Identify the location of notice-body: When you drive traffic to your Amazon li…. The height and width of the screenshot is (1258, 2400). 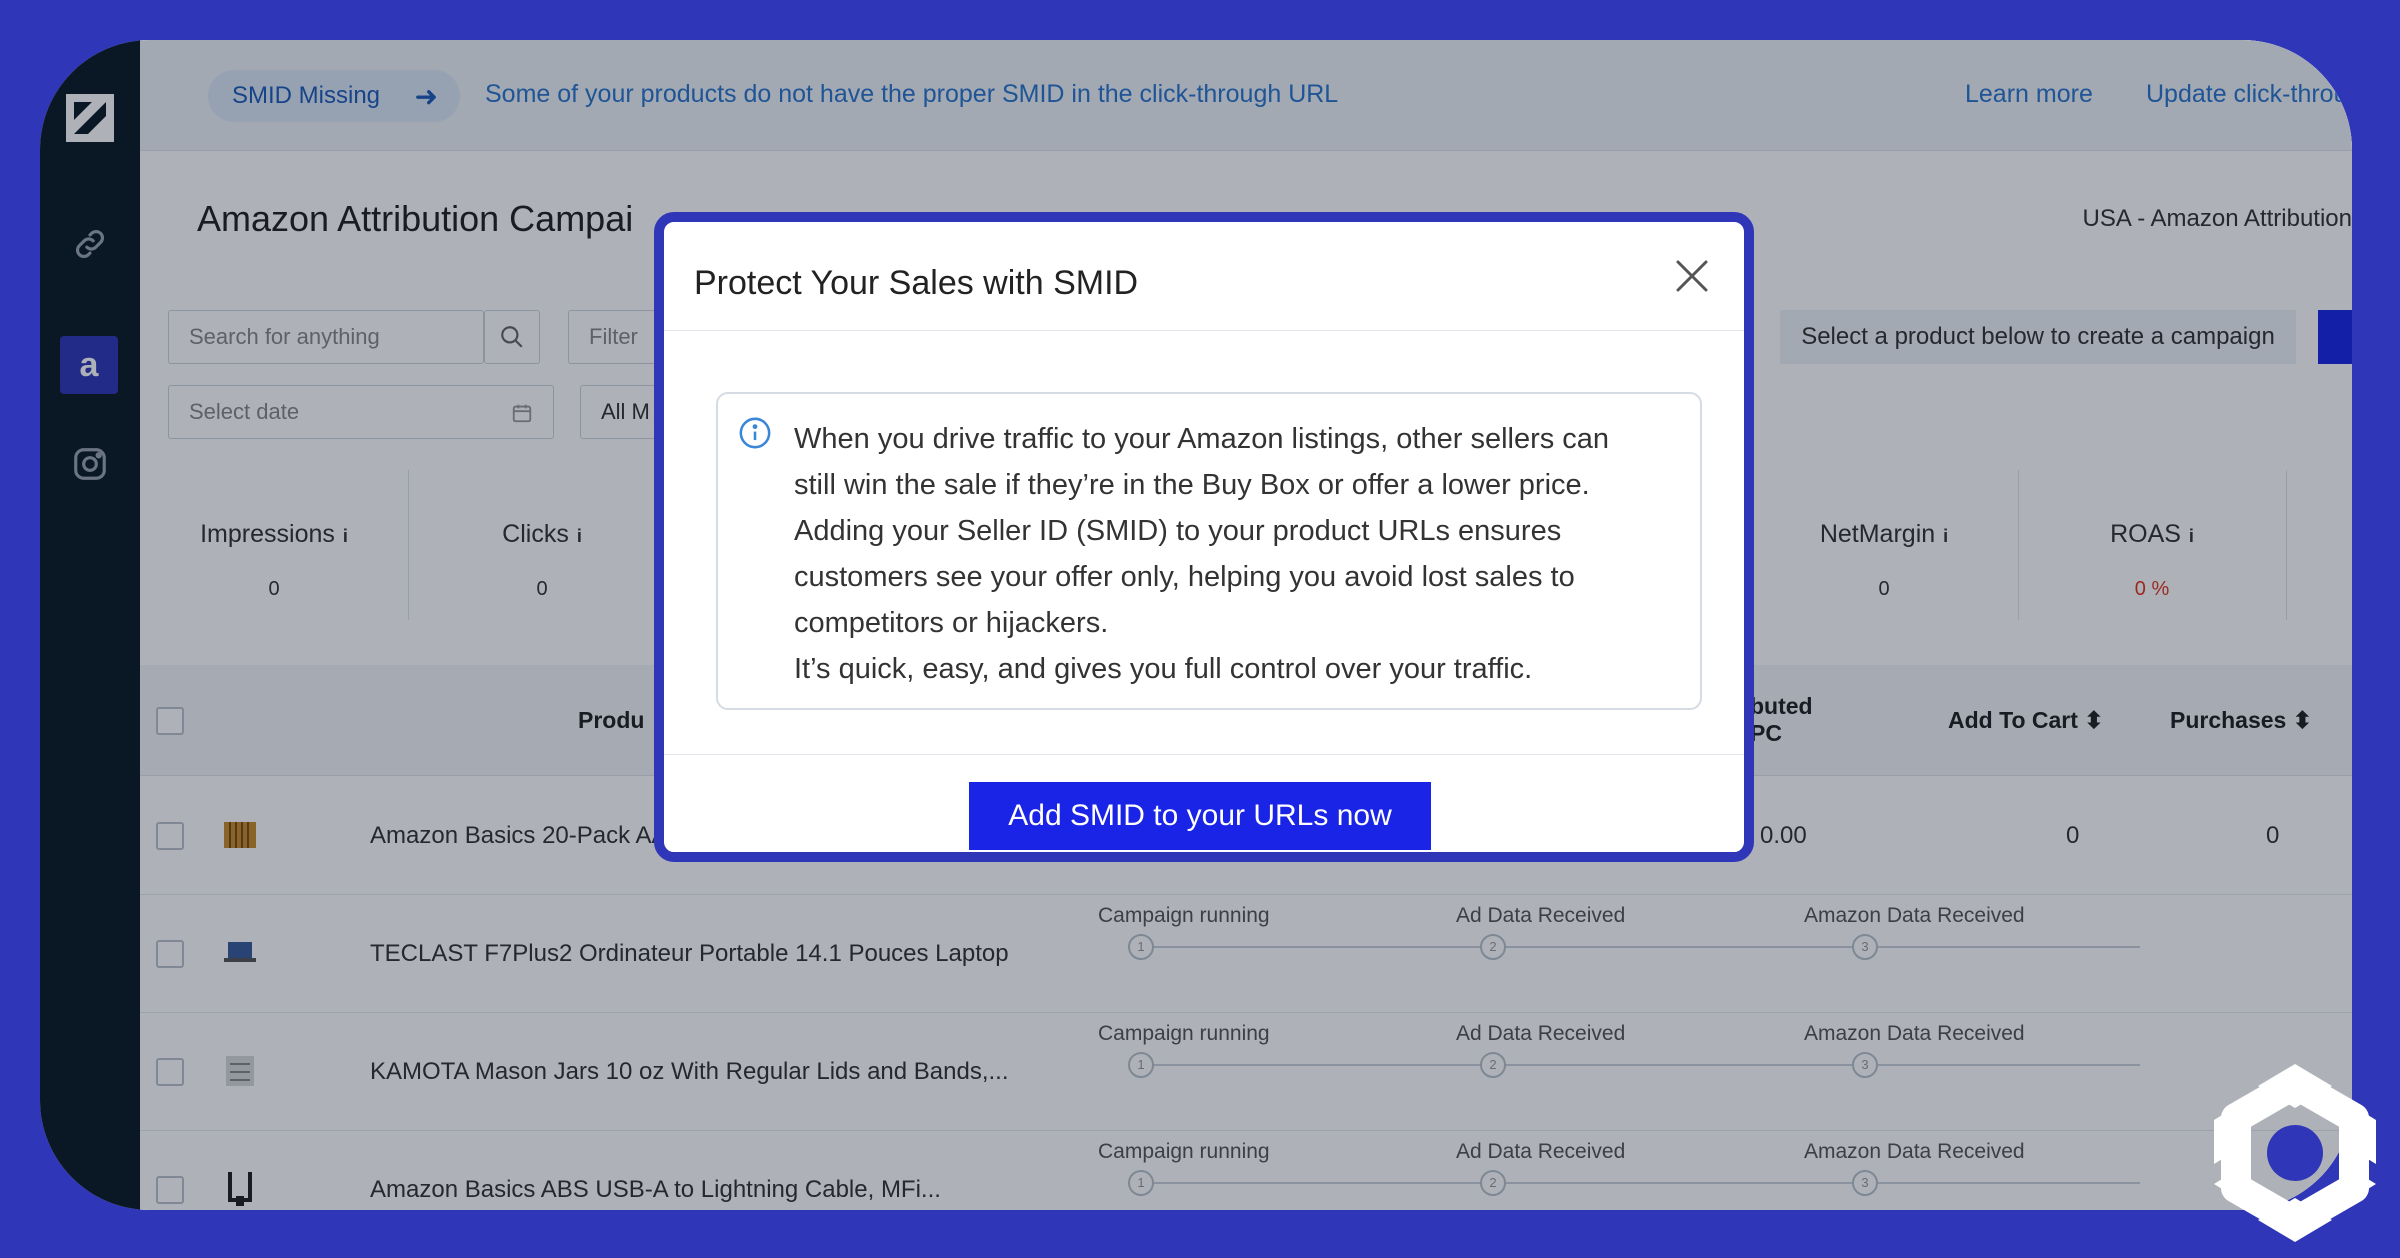
(1239, 554).